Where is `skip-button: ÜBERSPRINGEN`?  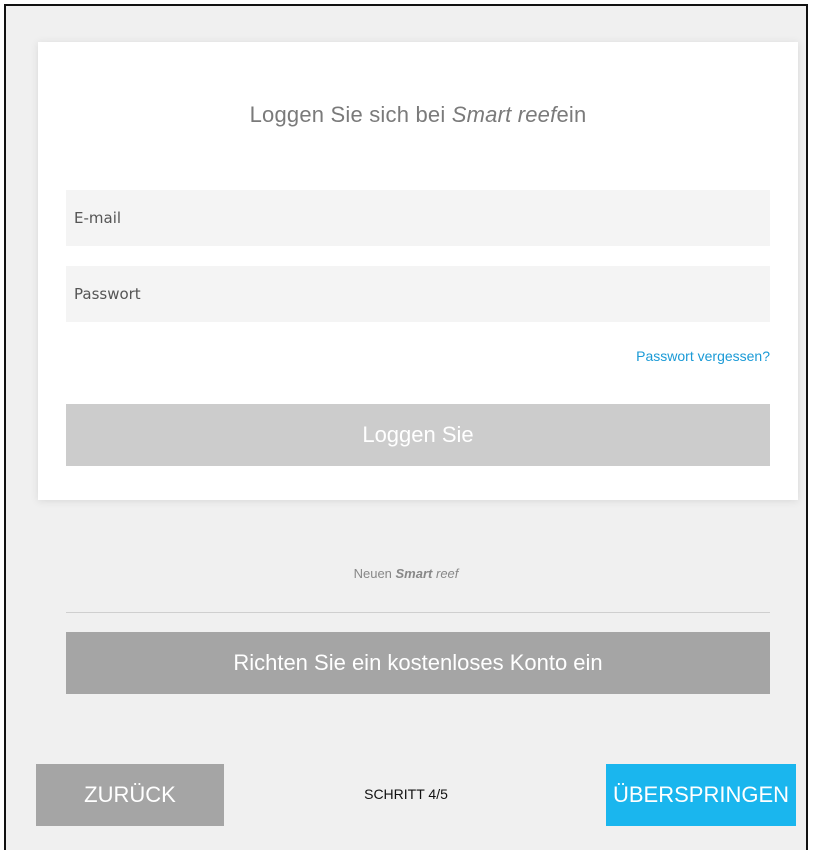 skip-button: ÜBERSPRINGEN is located at coordinates (701, 795).